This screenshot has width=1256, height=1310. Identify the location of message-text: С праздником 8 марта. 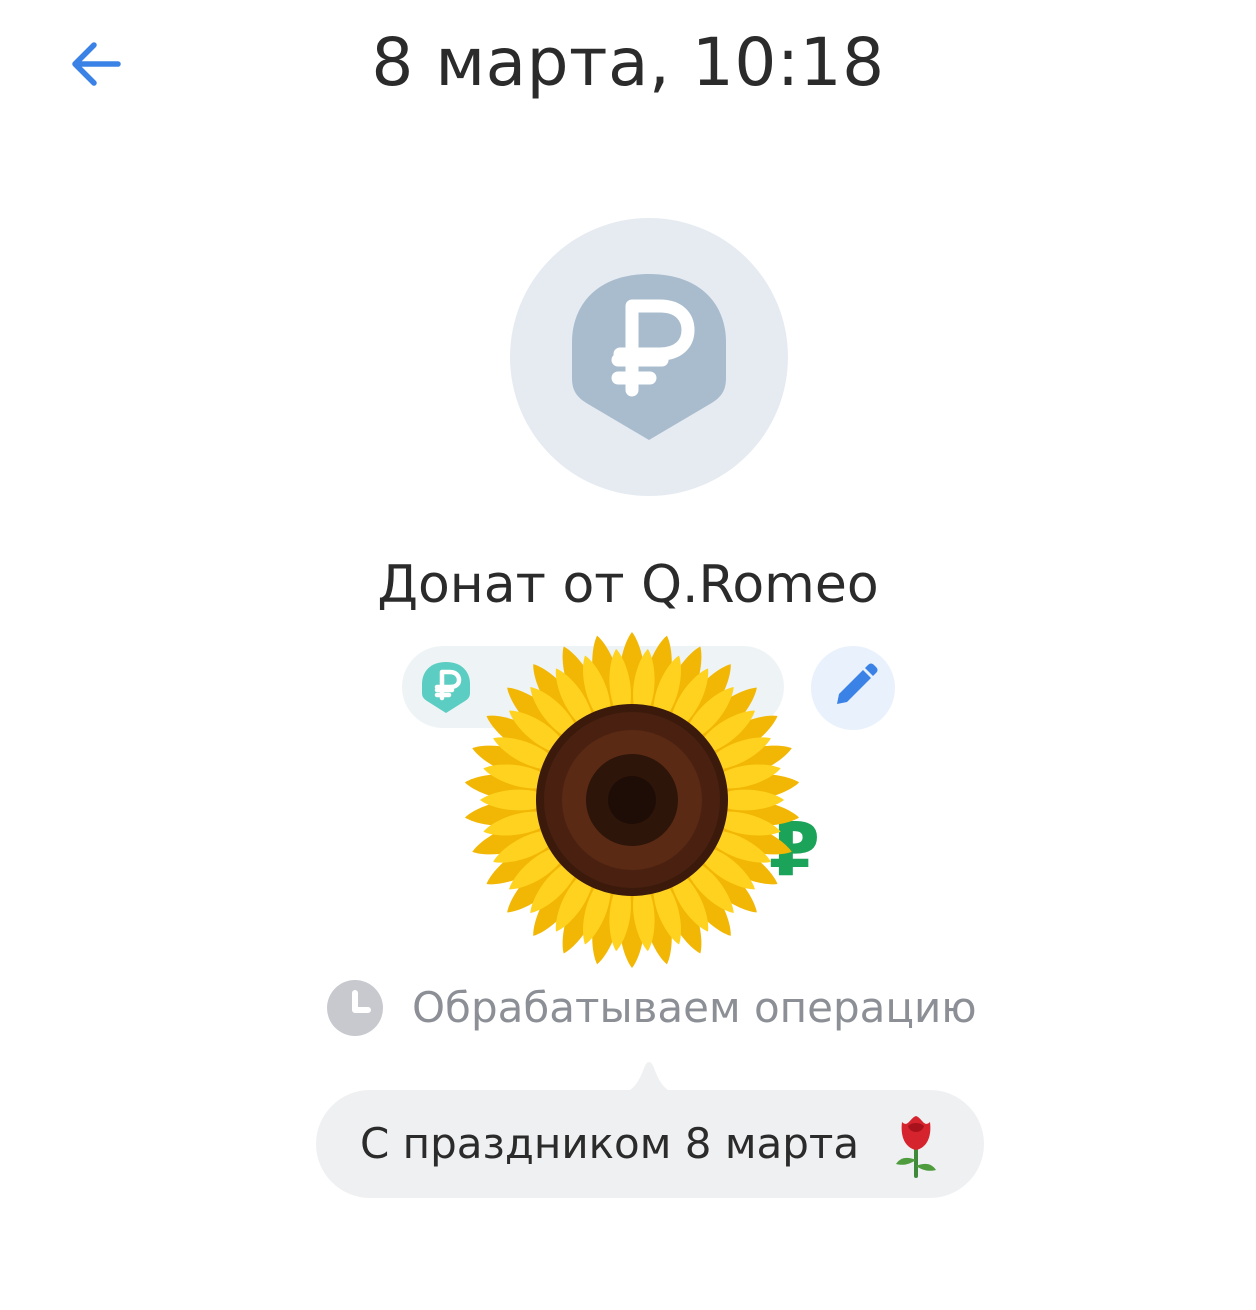
(610, 1143).